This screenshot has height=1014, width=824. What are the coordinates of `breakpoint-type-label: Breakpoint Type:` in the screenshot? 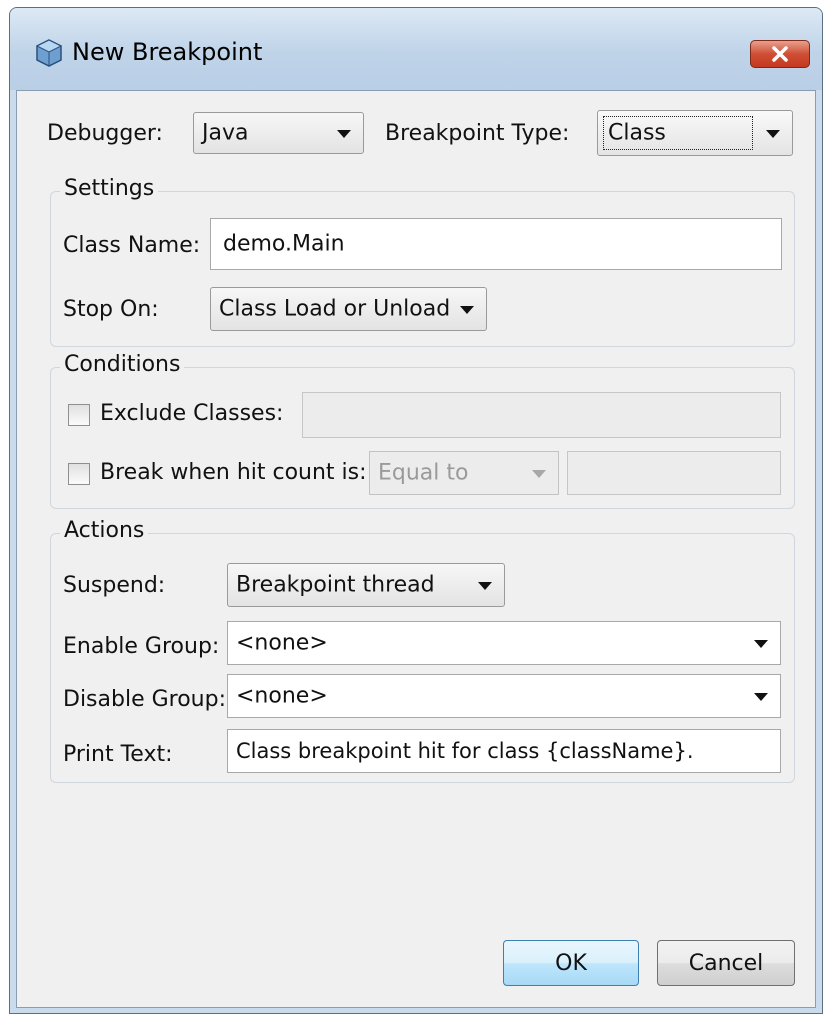 It's located at (477, 133).